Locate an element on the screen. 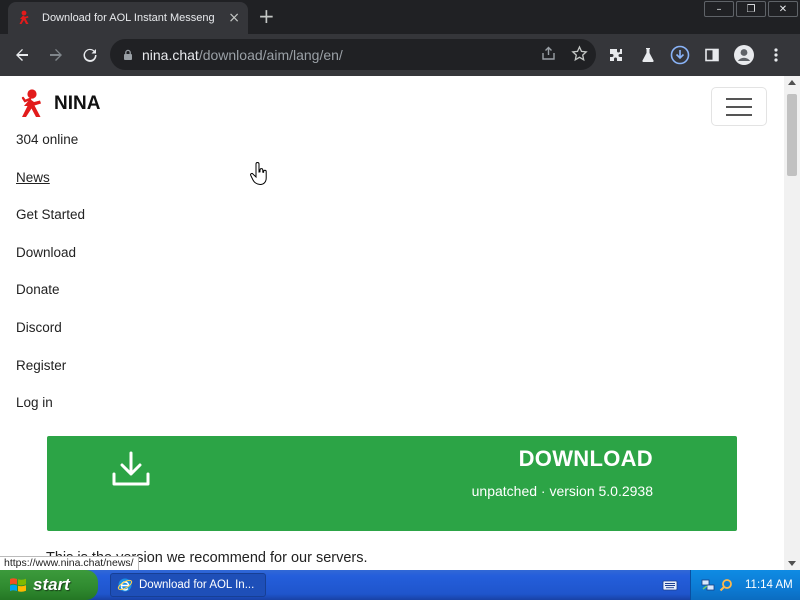 The image size is (800, 600). brand-name: NINA is located at coordinates (77, 103).